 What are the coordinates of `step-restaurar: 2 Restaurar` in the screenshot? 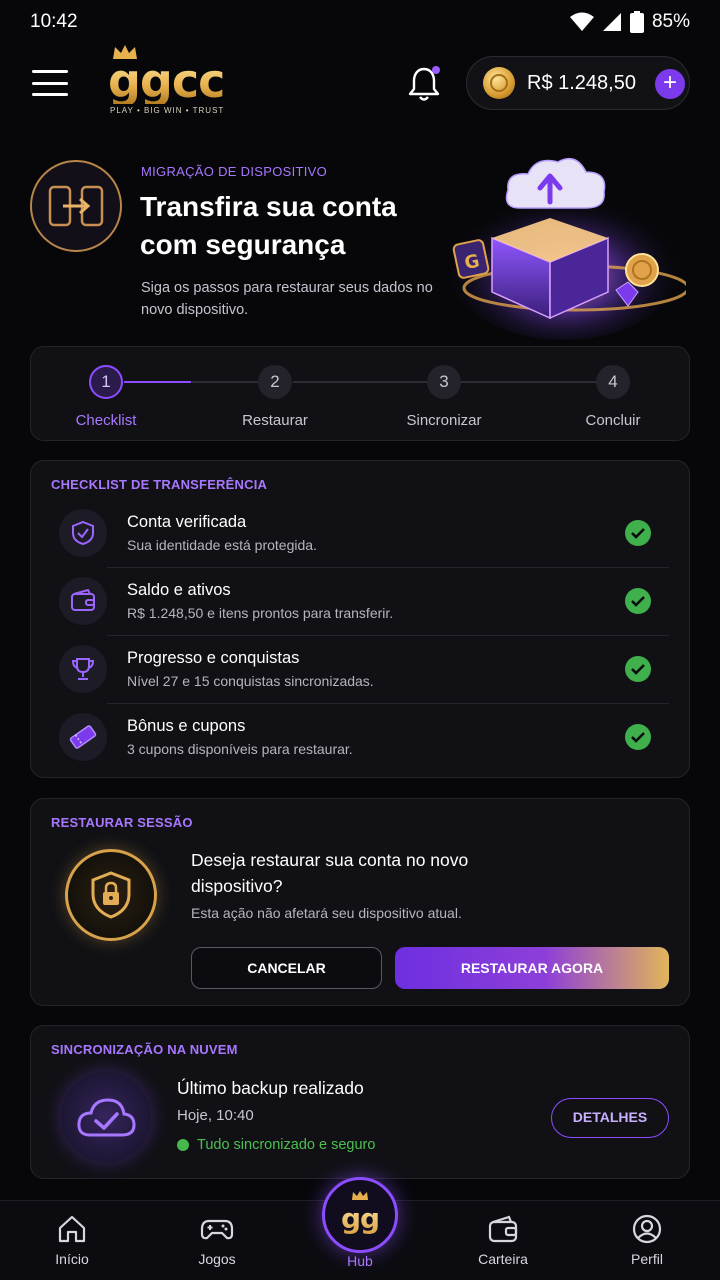 It's located at (275, 397).